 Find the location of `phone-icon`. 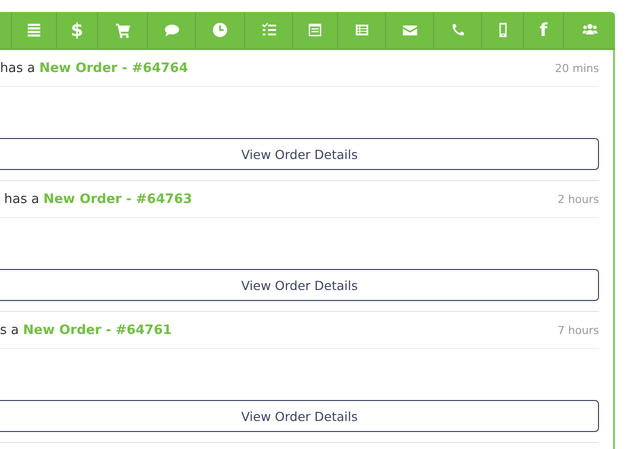

phone-icon is located at coordinates (458, 30).